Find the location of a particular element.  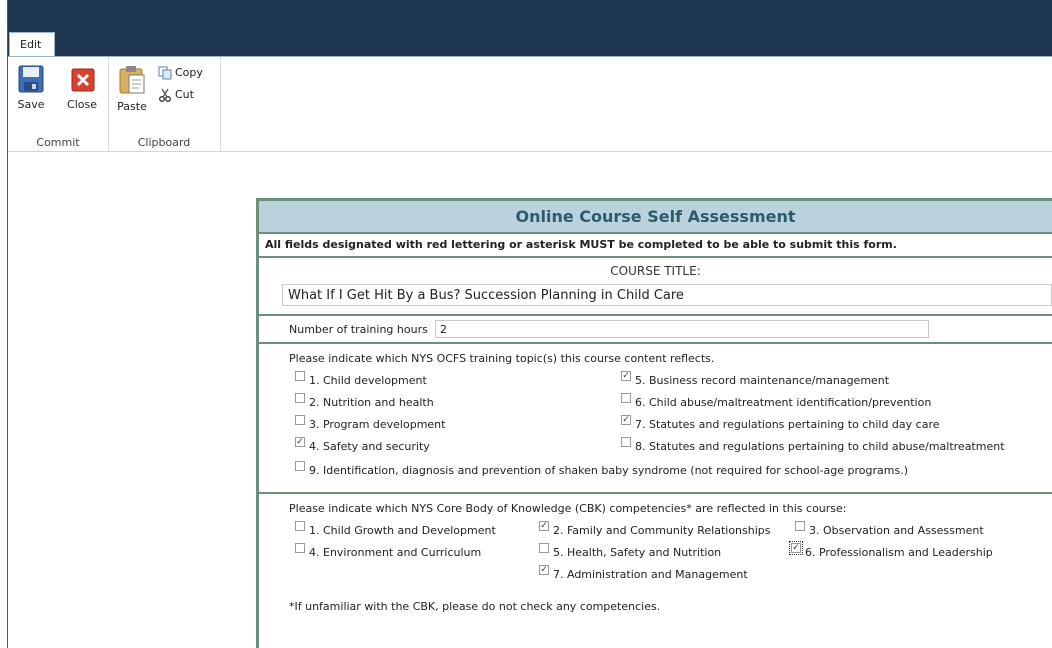

cut-button: Cut is located at coordinates (176, 95).